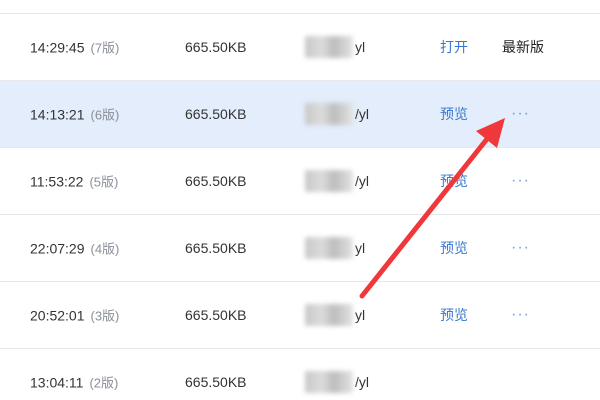 The width and height of the screenshot is (600, 400). Describe the element at coordinates (57, 248) in the screenshot. I see `version-time: 22:07:29` at that location.